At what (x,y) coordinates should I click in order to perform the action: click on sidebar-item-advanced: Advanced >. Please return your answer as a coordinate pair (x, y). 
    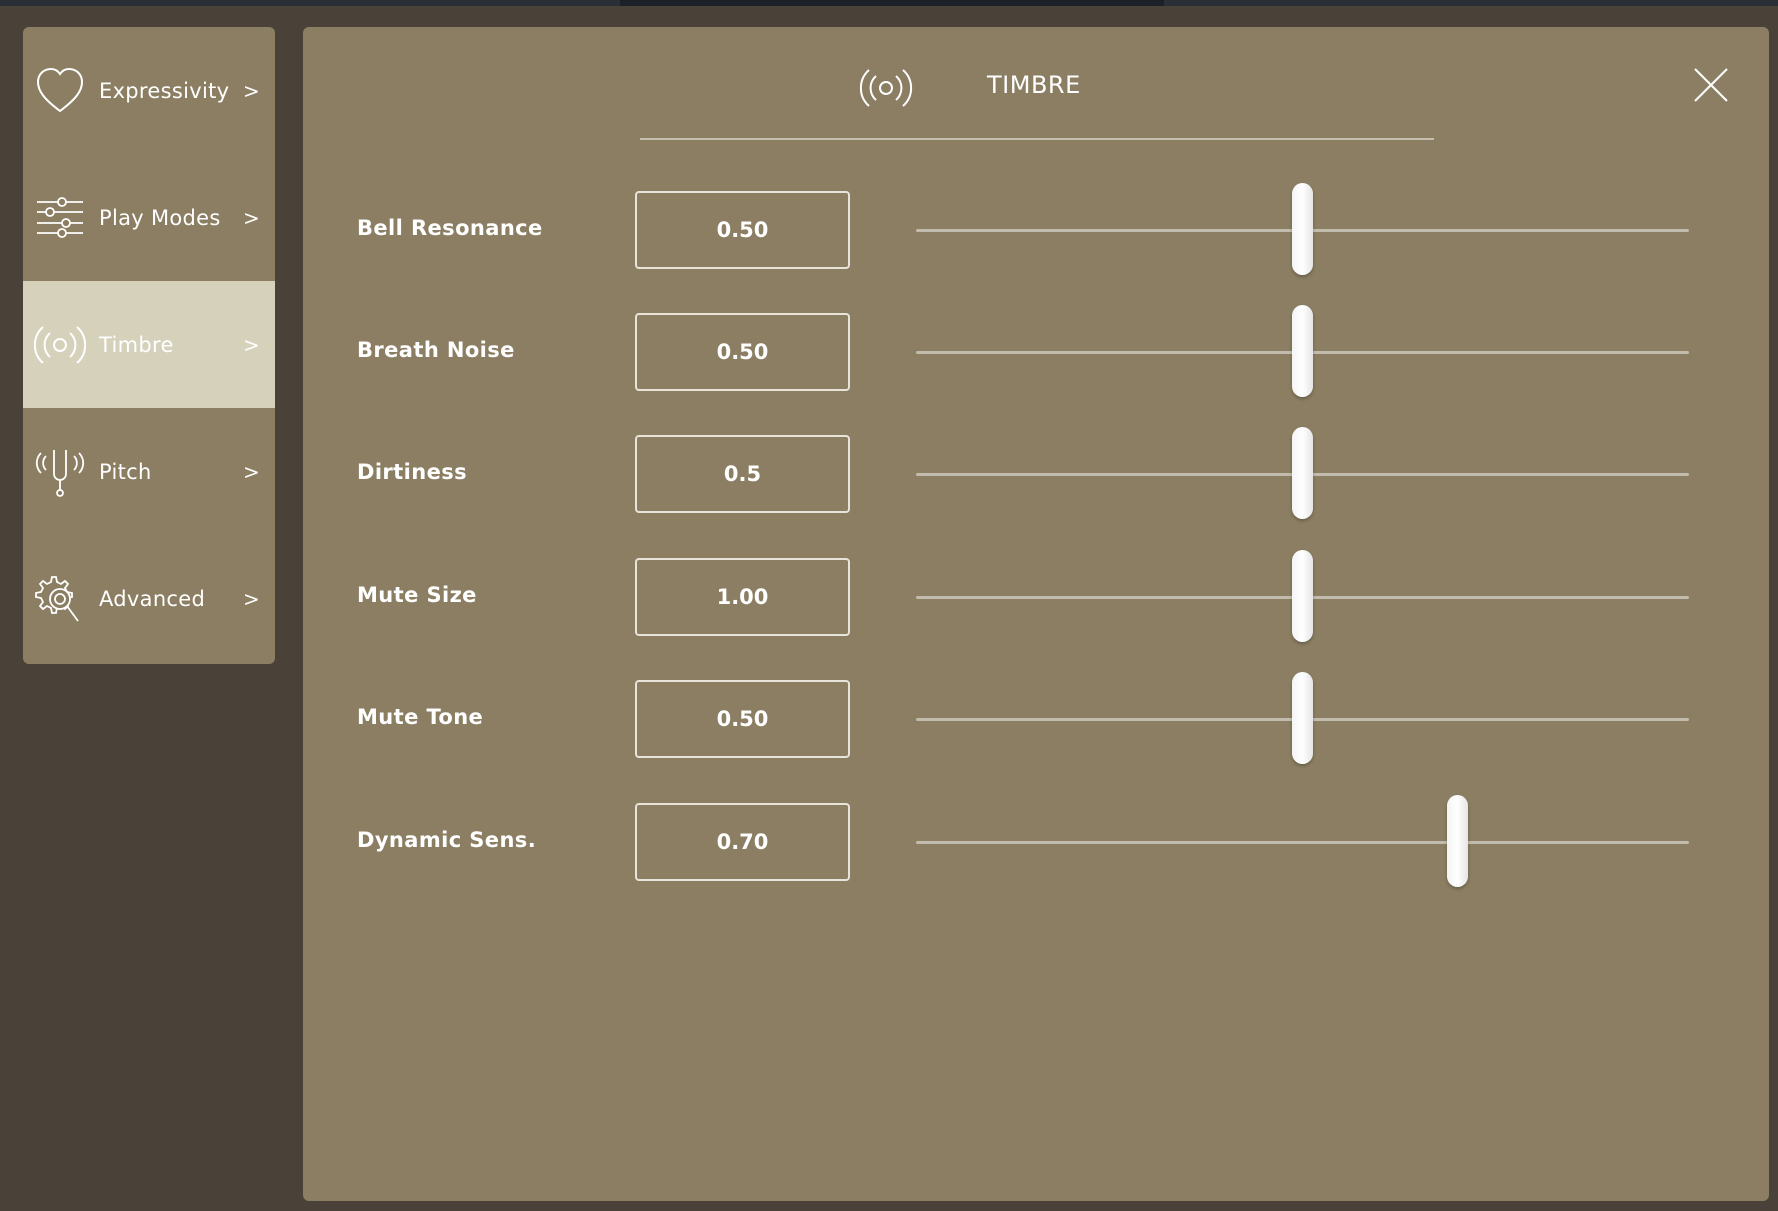
    Looking at the image, I should click on (149, 598).